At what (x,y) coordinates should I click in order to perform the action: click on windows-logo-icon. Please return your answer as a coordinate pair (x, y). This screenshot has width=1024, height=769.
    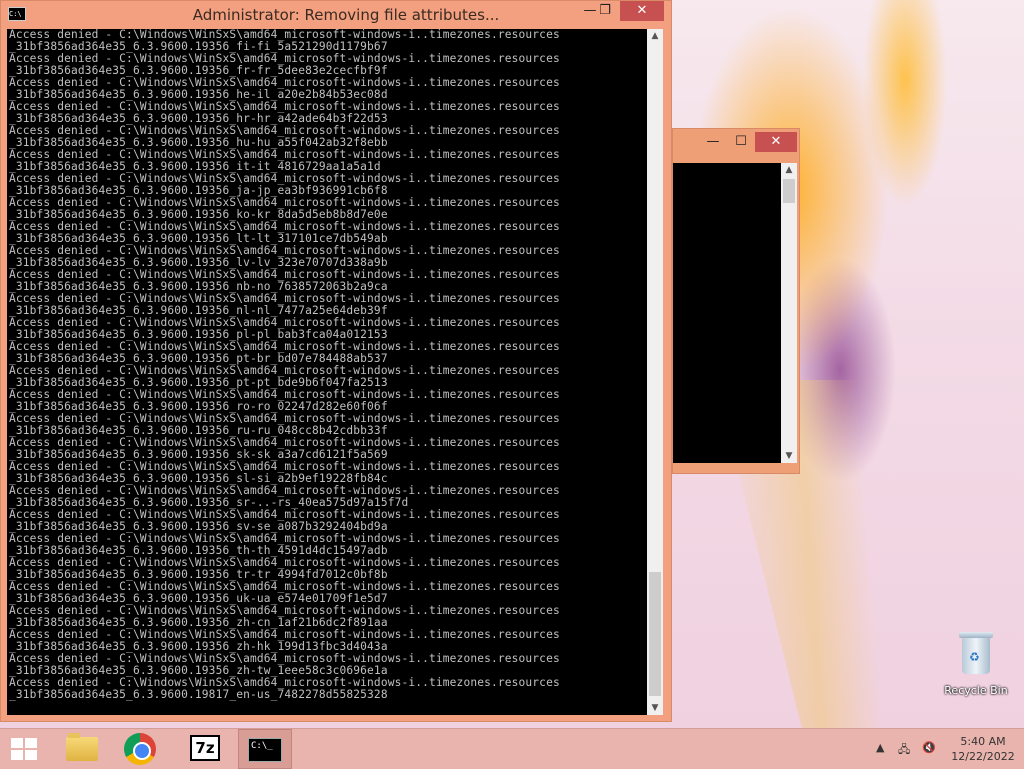
    Looking at the image, I should click on (24, 749).